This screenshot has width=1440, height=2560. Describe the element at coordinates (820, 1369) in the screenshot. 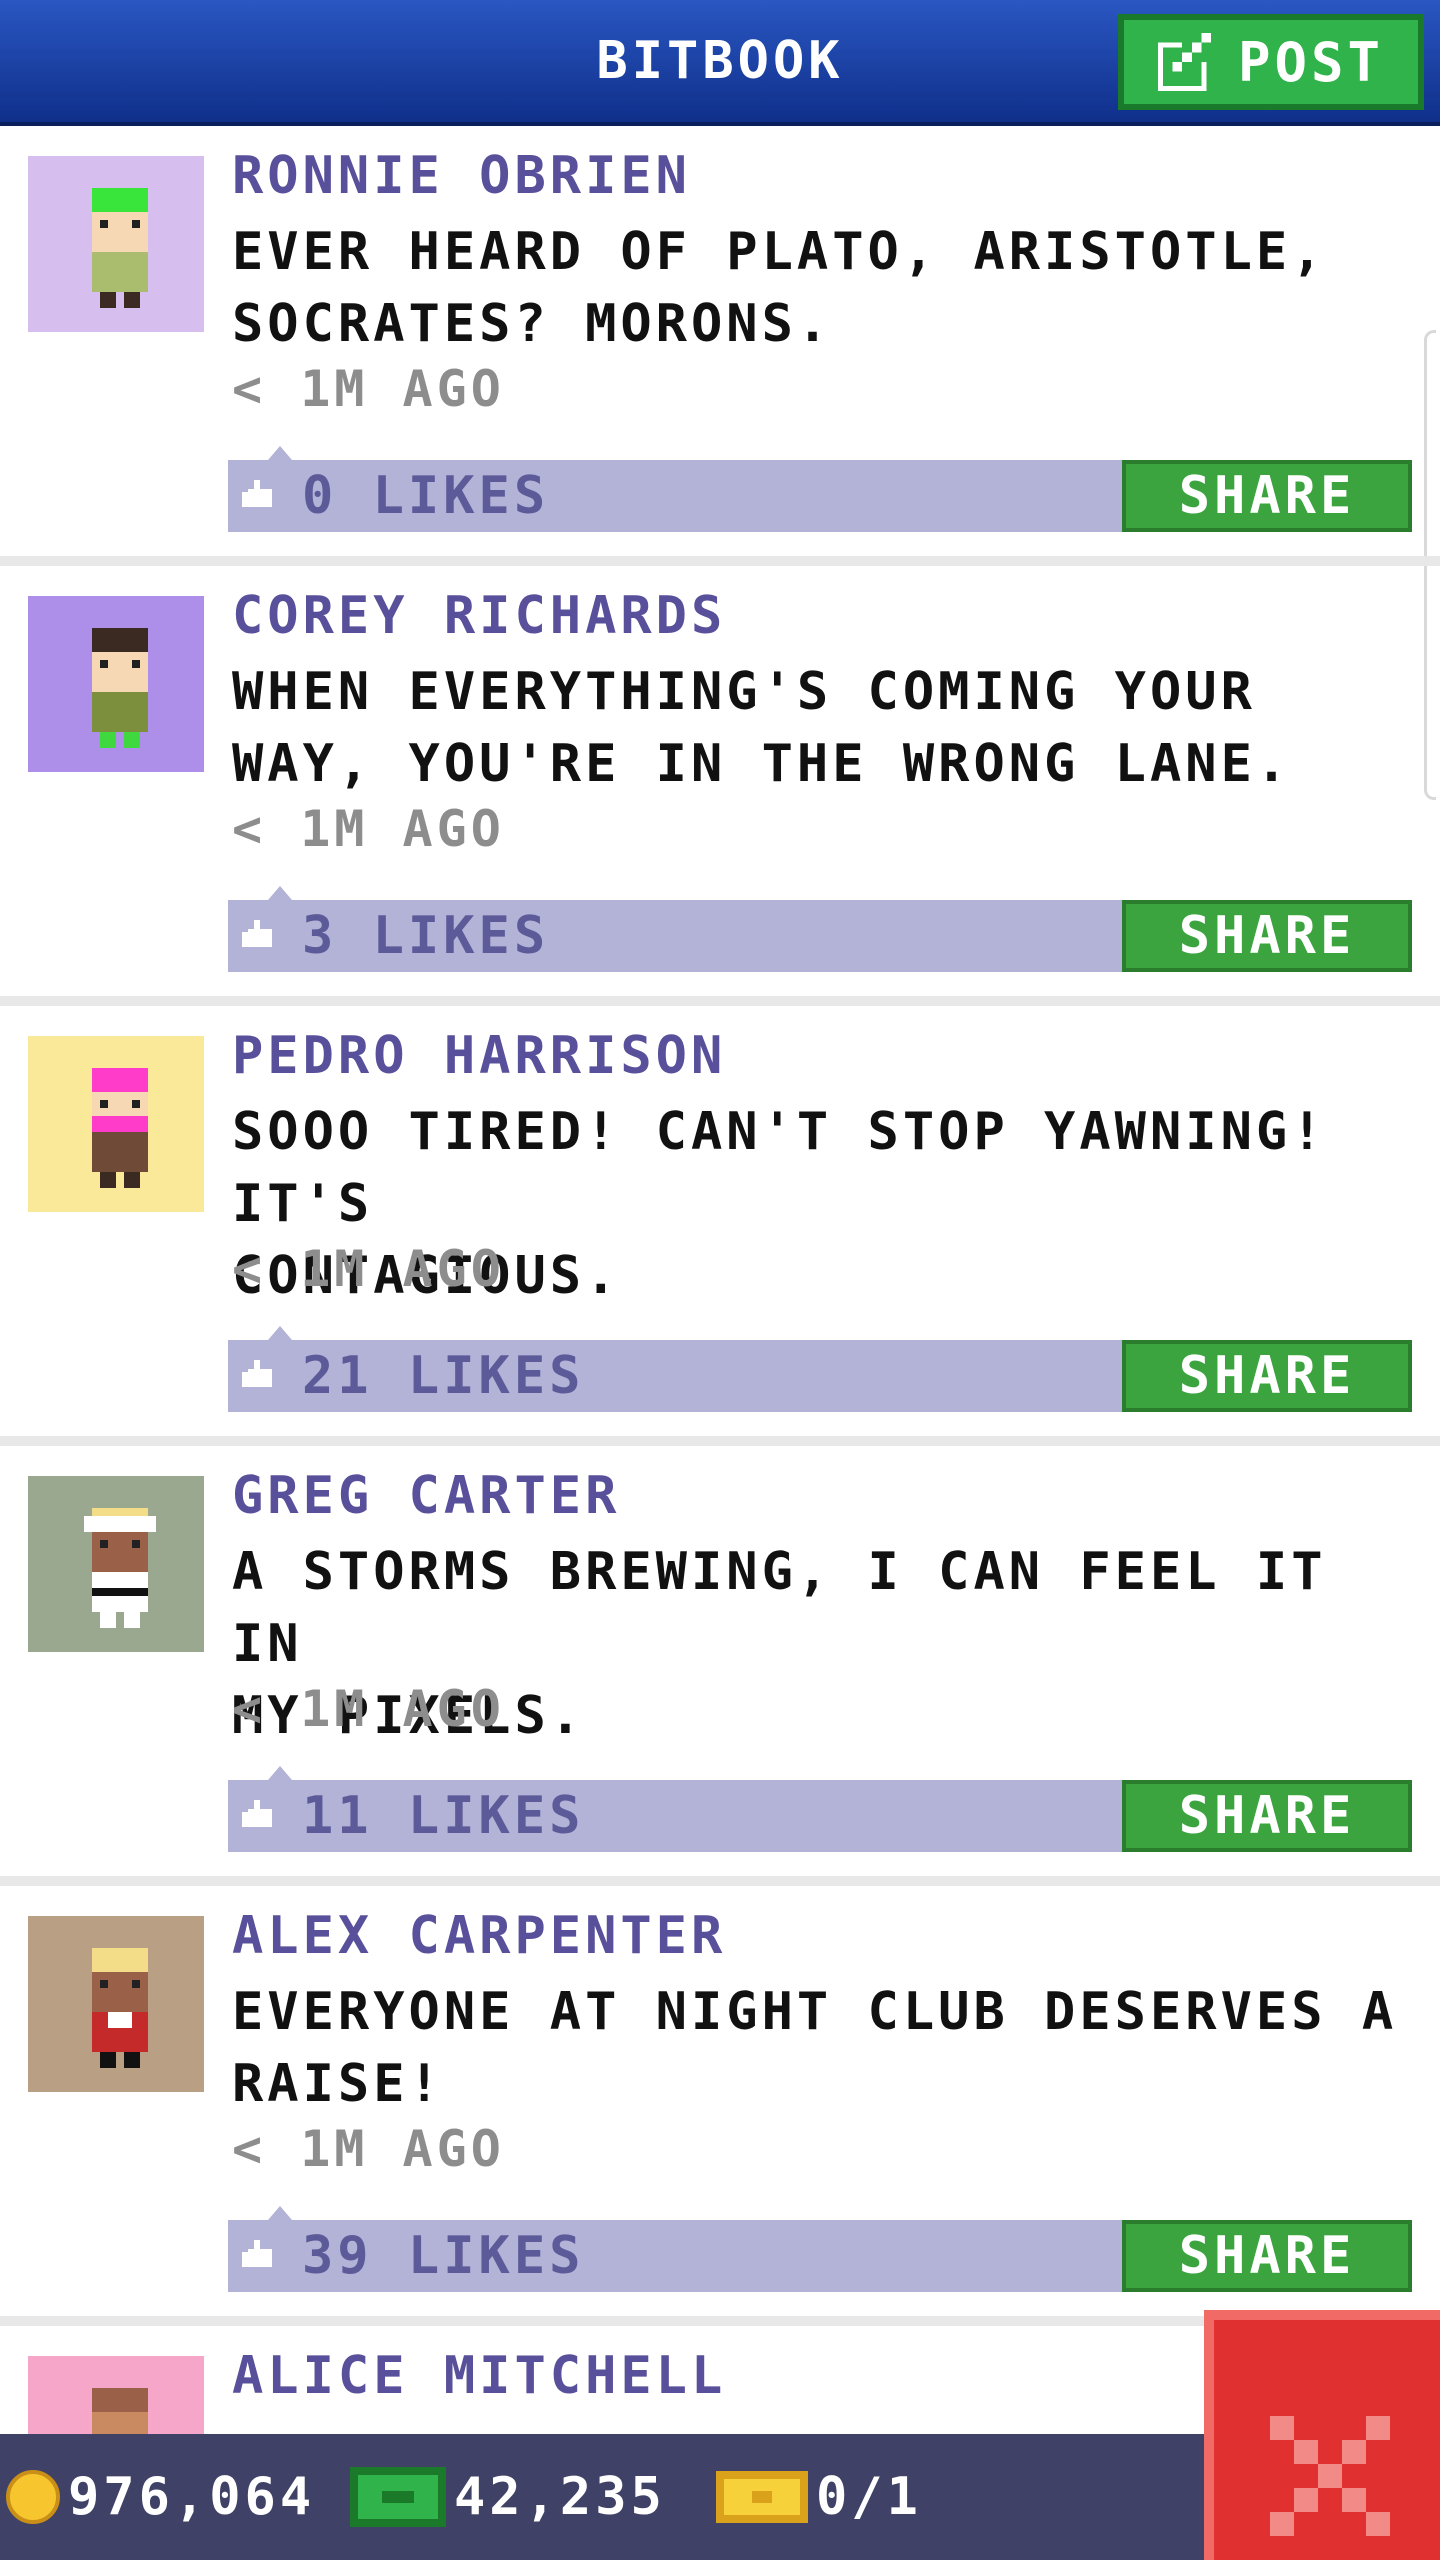

I see `like-bar: 21 LIKES SHARE` at that location.